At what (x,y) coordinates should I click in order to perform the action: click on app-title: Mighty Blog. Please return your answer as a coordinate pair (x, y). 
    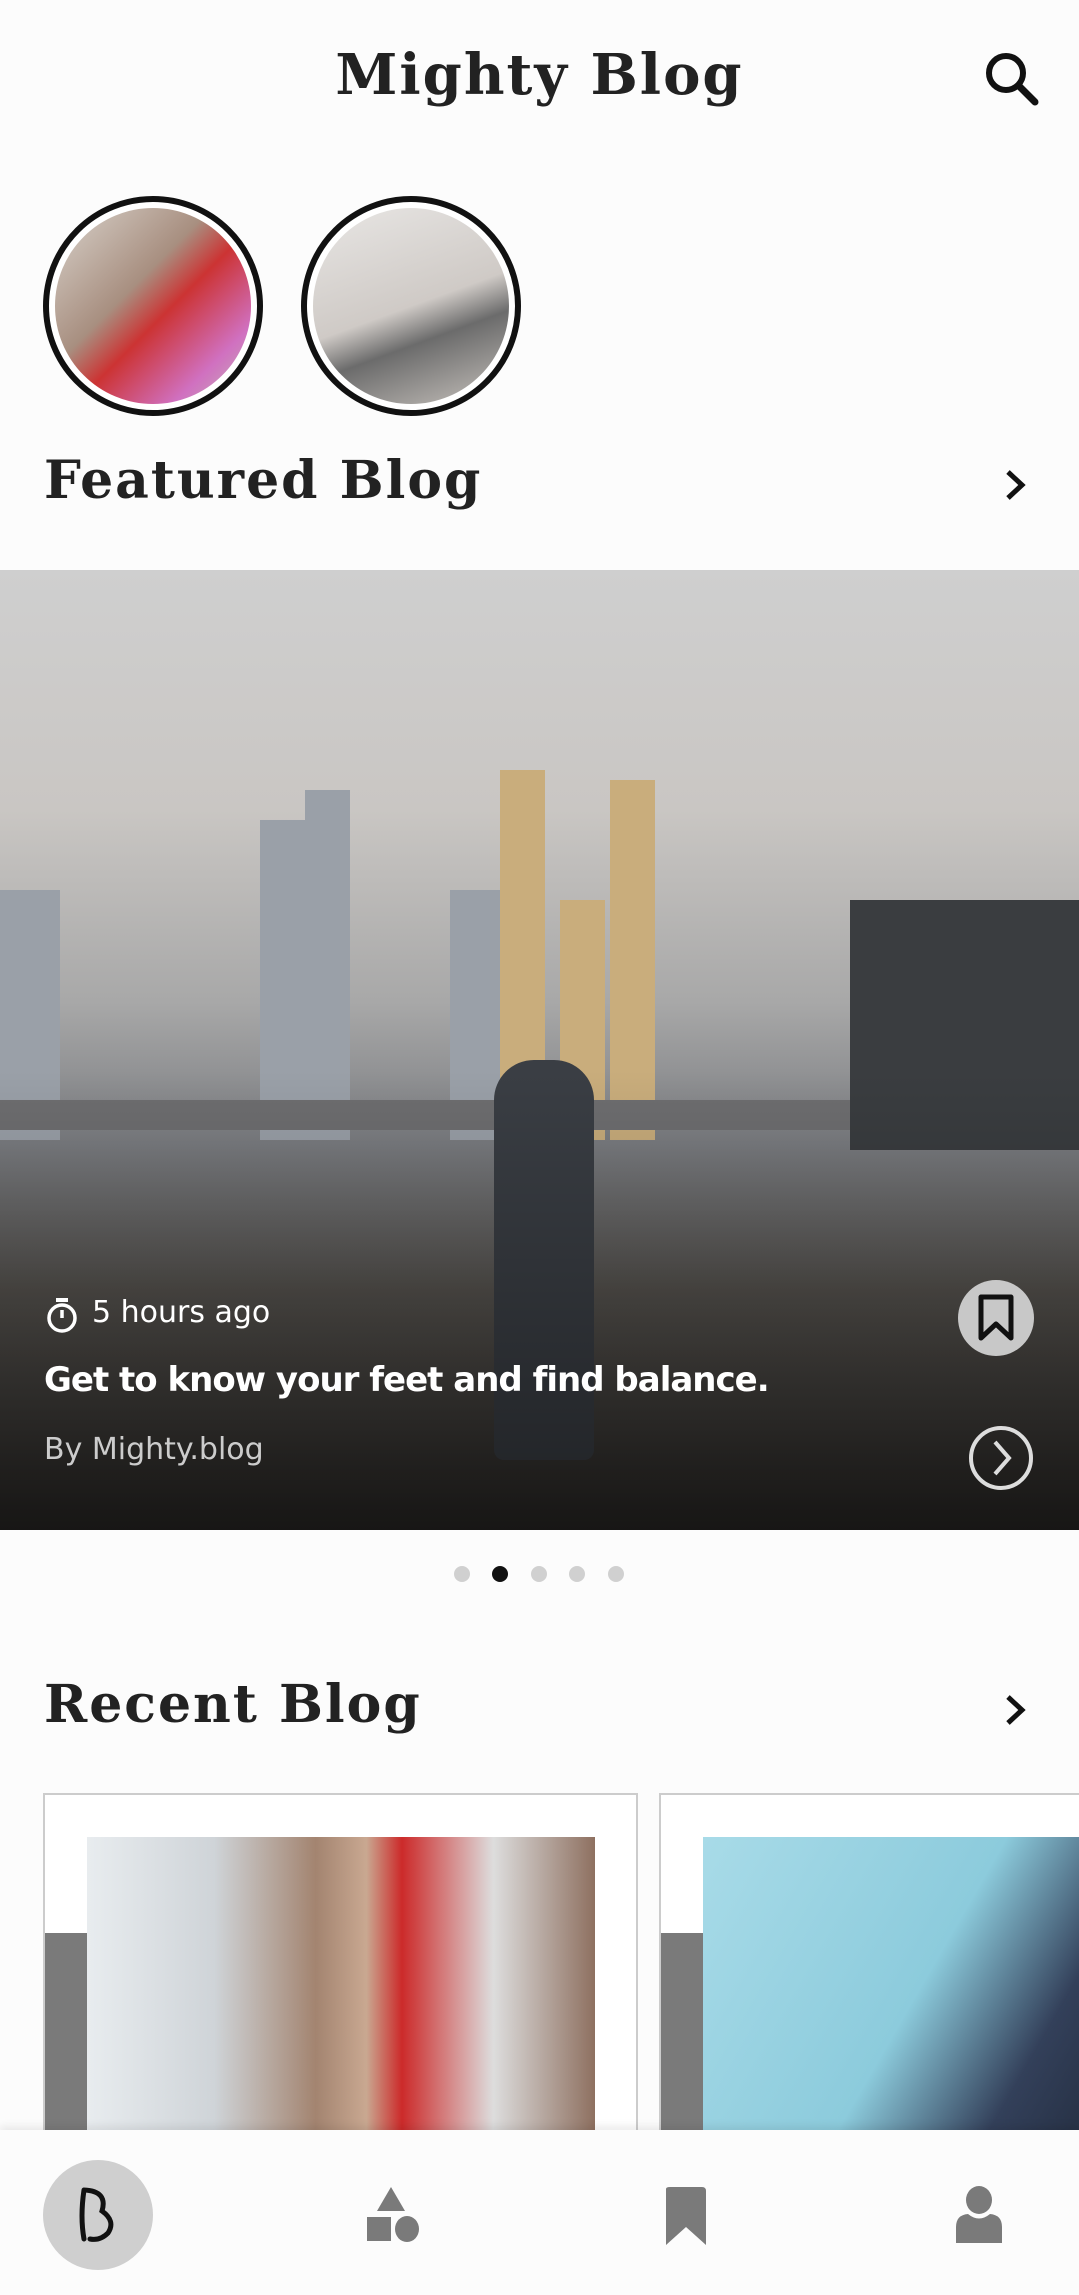
    Looking at the image, I should click on (539, 75).